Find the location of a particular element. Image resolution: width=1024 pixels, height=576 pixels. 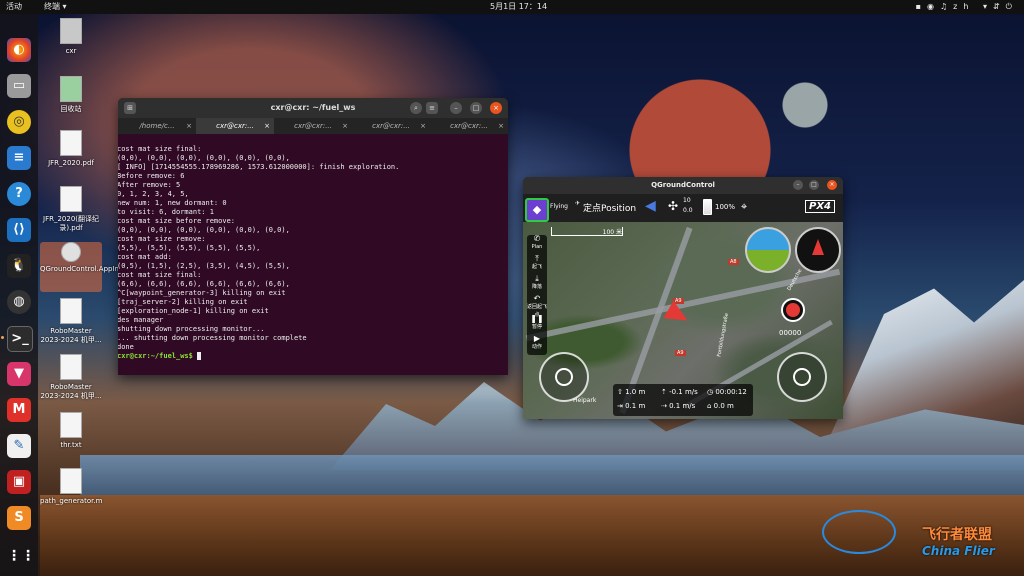

tab-2: cxr@cxr:... × is located at coordinates (313, 126).